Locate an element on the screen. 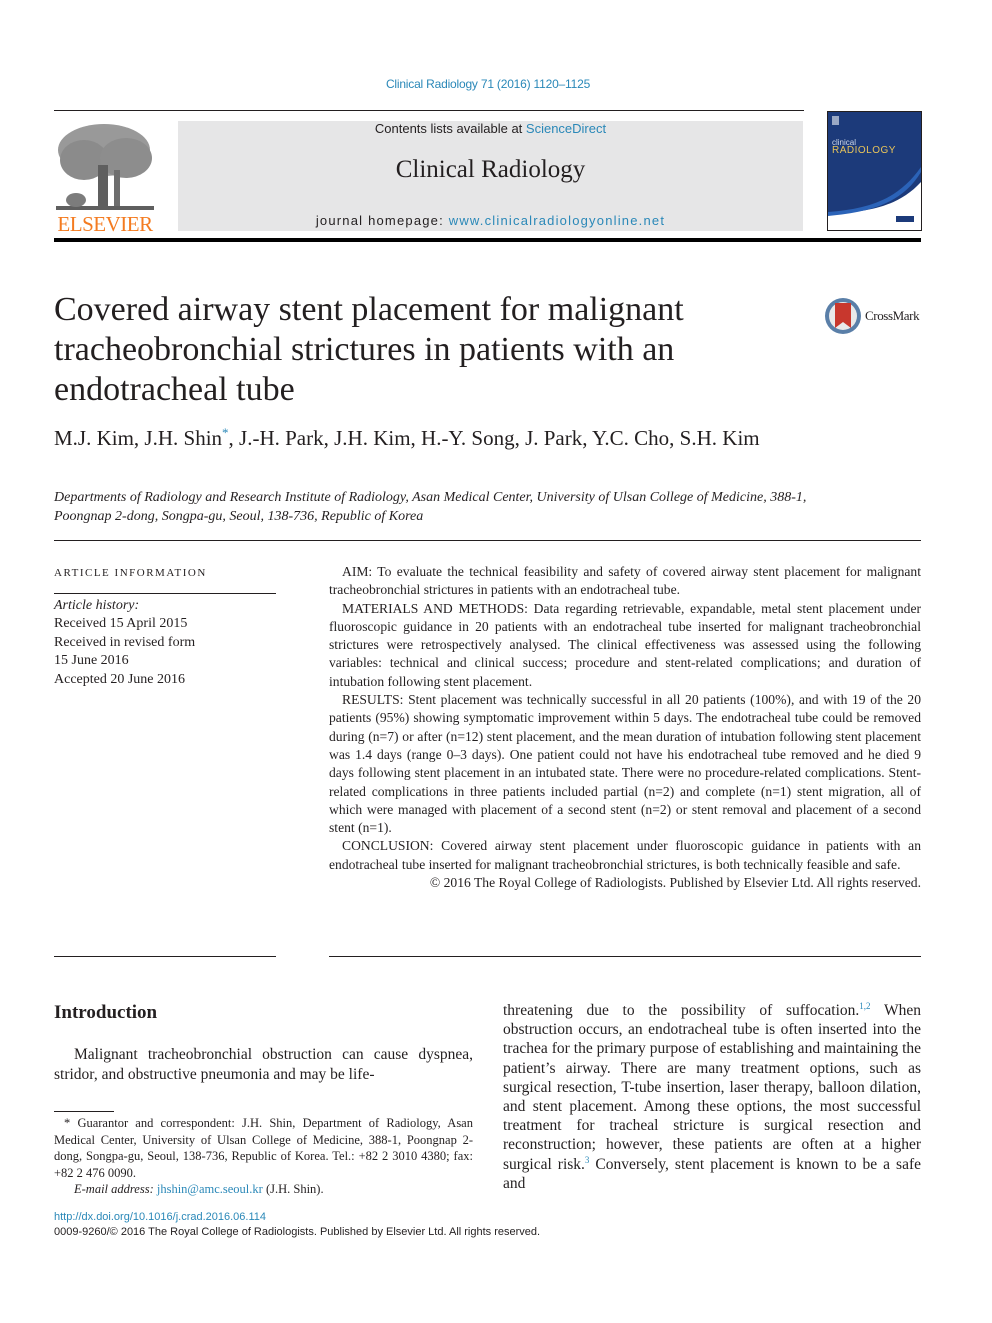 The width and height of the screenshot is (992, 1323). section-rule is located at coordinates (487, 540).